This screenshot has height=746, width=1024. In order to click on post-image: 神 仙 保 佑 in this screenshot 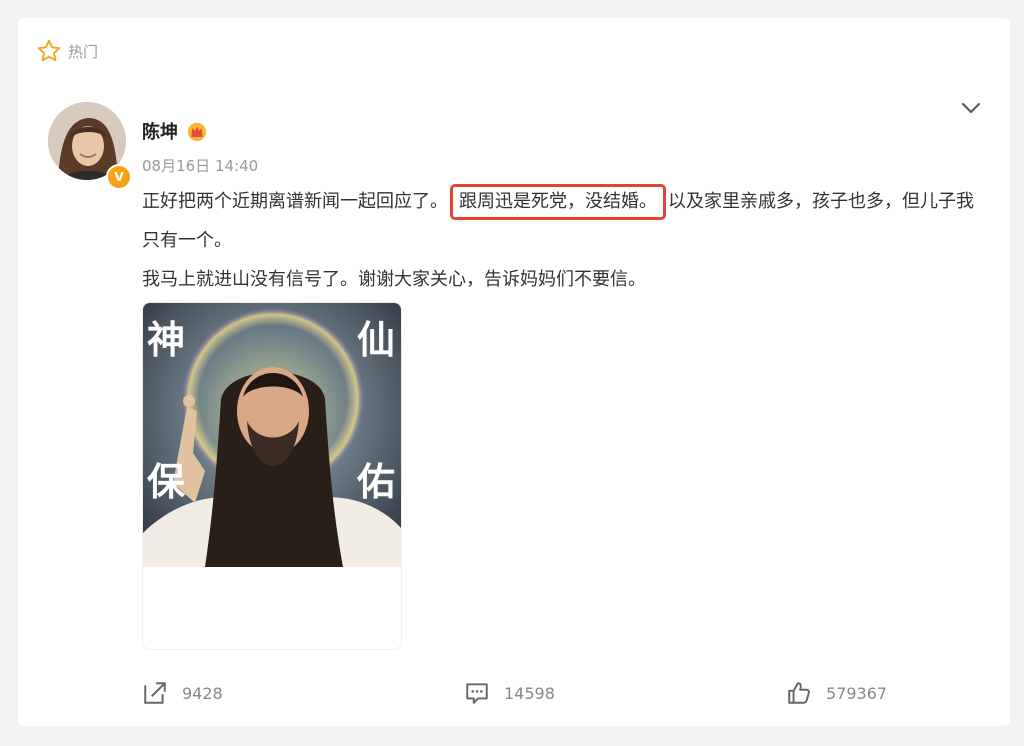, I will do `click(272, 476)`.